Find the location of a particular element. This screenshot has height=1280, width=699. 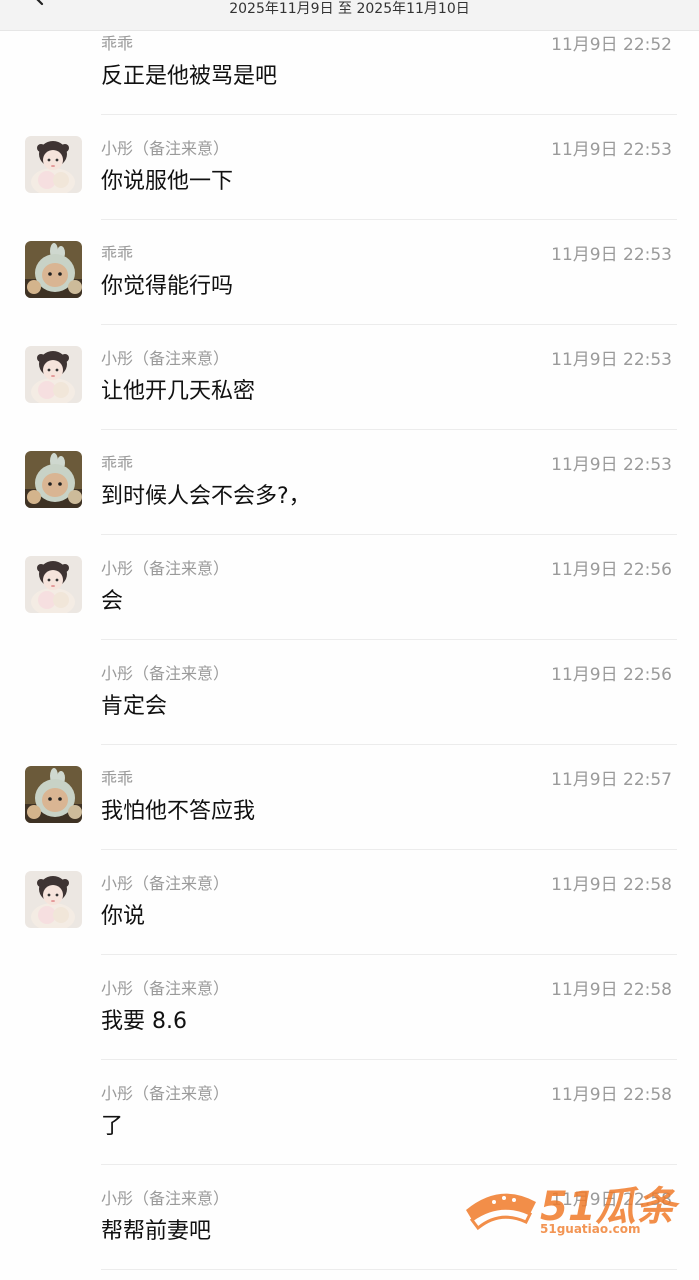

message-item: 乖乖 11月9日 22:53 到时候人会不会多?， is located at coordinates (349, 482).